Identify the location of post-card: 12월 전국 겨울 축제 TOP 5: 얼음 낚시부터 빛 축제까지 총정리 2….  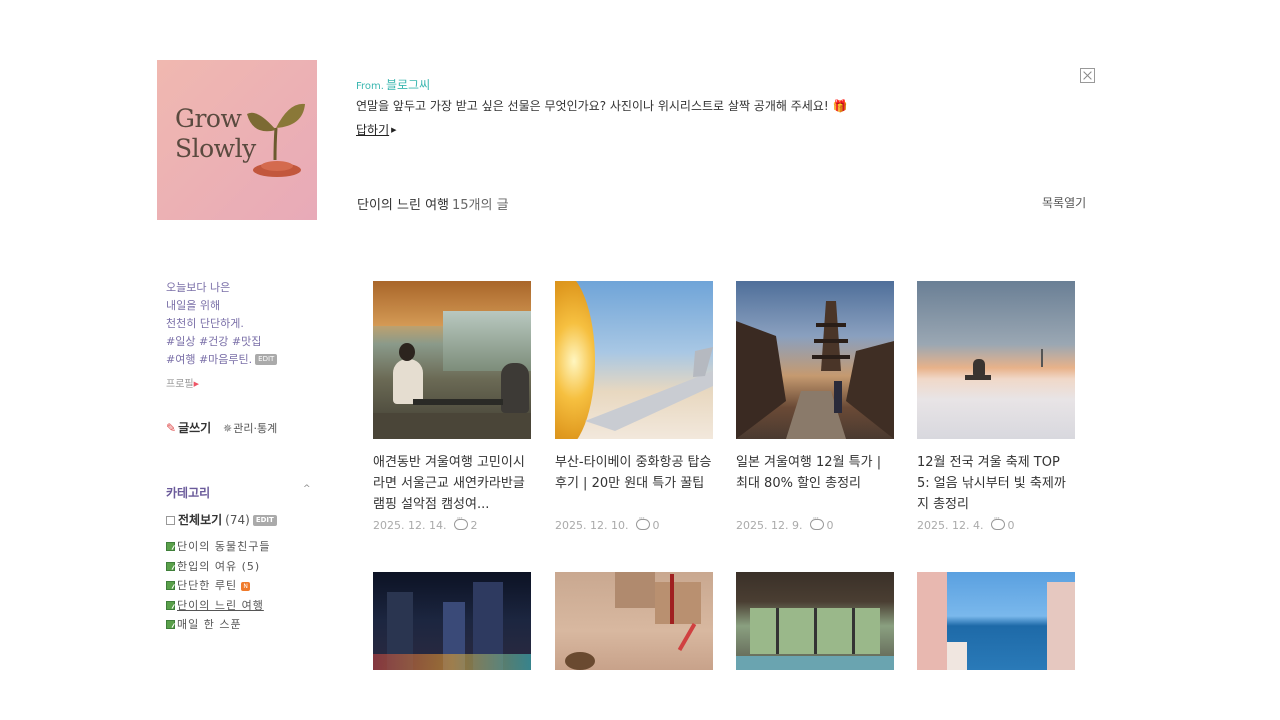
(996, 406).